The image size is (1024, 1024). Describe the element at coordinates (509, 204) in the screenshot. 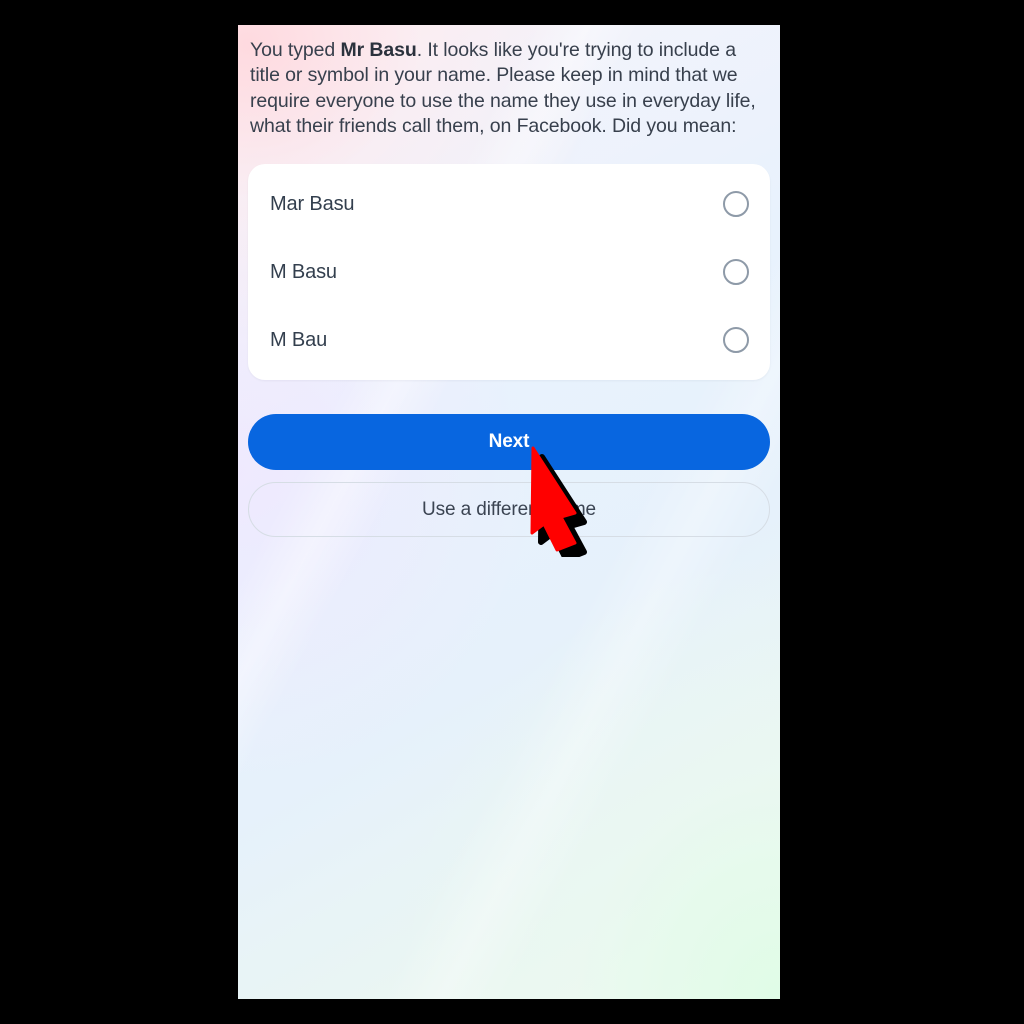

I see `option-row-mar-basu: Mar Basu` at that location.